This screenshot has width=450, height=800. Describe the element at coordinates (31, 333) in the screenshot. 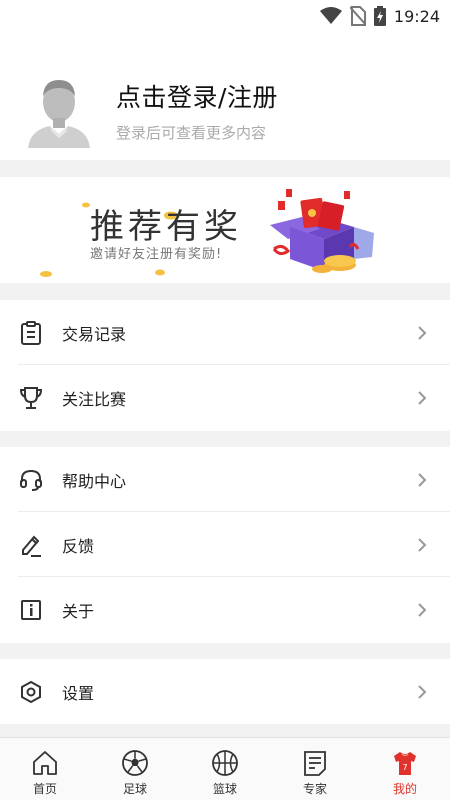

I see `clipboard-icon` at that location.